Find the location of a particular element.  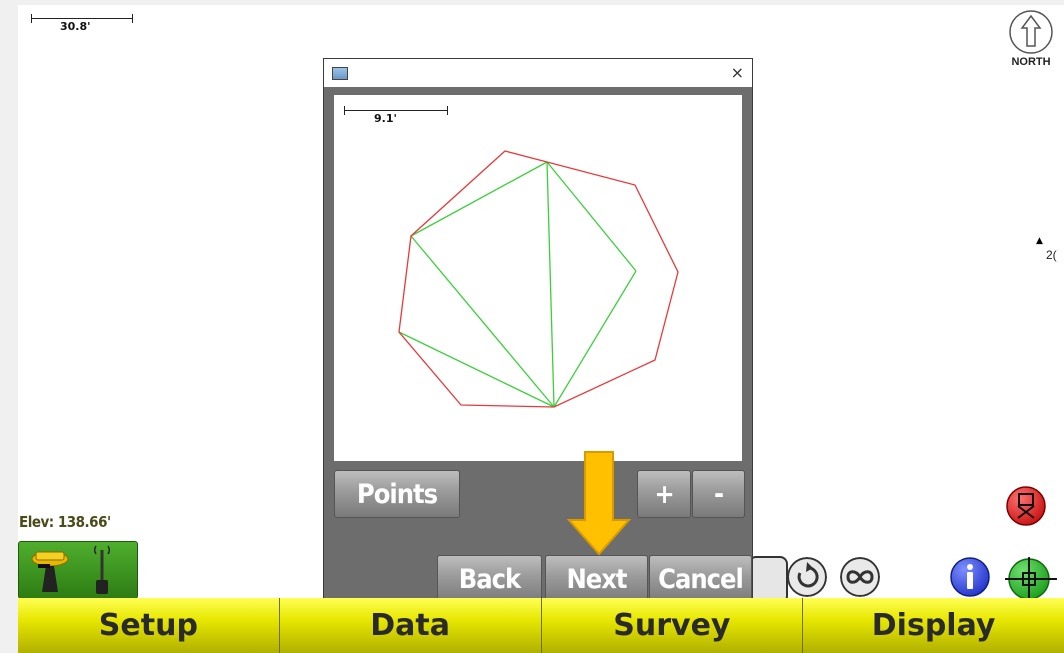

highlight-arrow-icon is located at coordinates (599, 503).